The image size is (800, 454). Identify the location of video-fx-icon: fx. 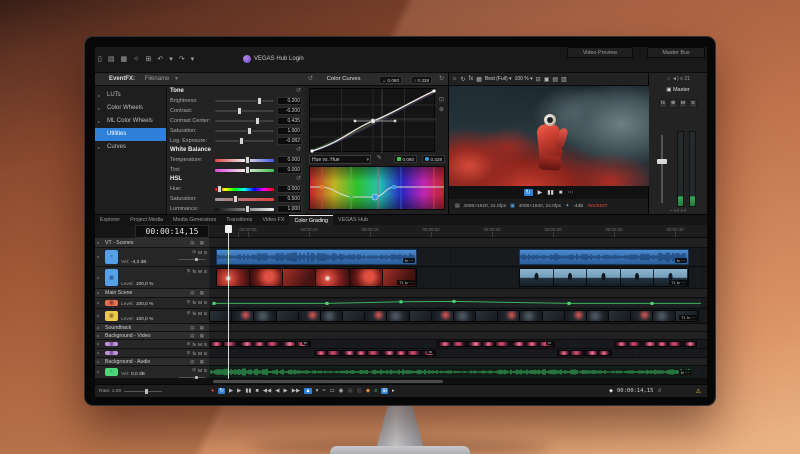
(471, 79).